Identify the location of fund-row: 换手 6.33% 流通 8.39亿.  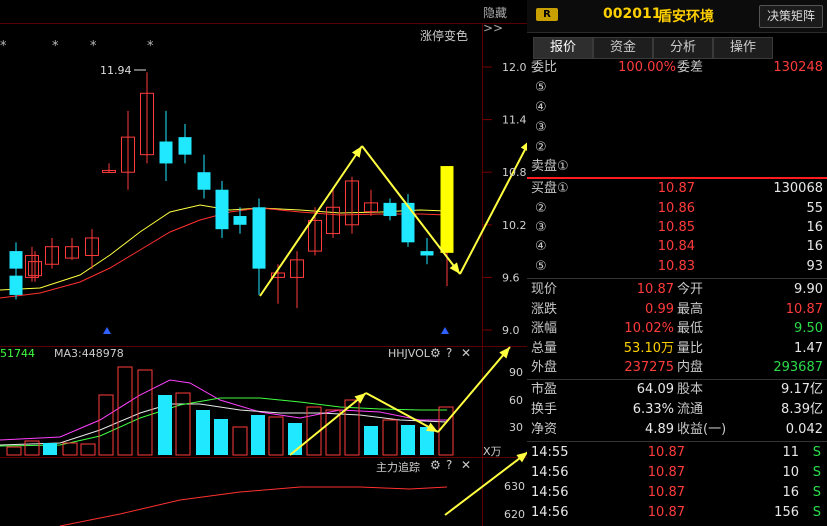
(677, 410).